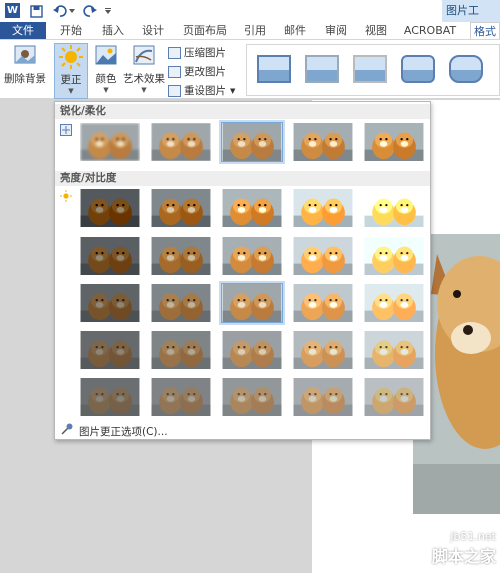 This screenshot has width=500, height=573. What do you see at coordinates (60, 11) in the screenshot?
I see `undo-icon` at bounding box center [60, 11].